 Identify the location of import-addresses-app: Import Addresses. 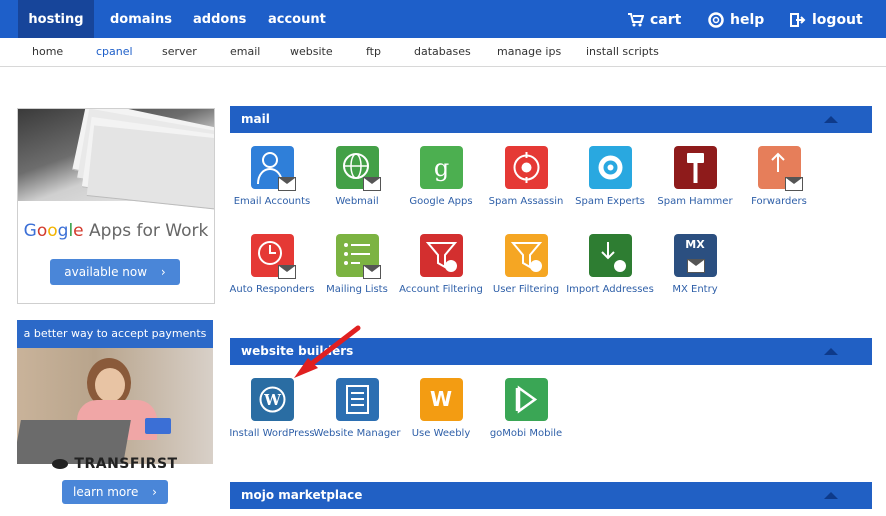
(610, 265).